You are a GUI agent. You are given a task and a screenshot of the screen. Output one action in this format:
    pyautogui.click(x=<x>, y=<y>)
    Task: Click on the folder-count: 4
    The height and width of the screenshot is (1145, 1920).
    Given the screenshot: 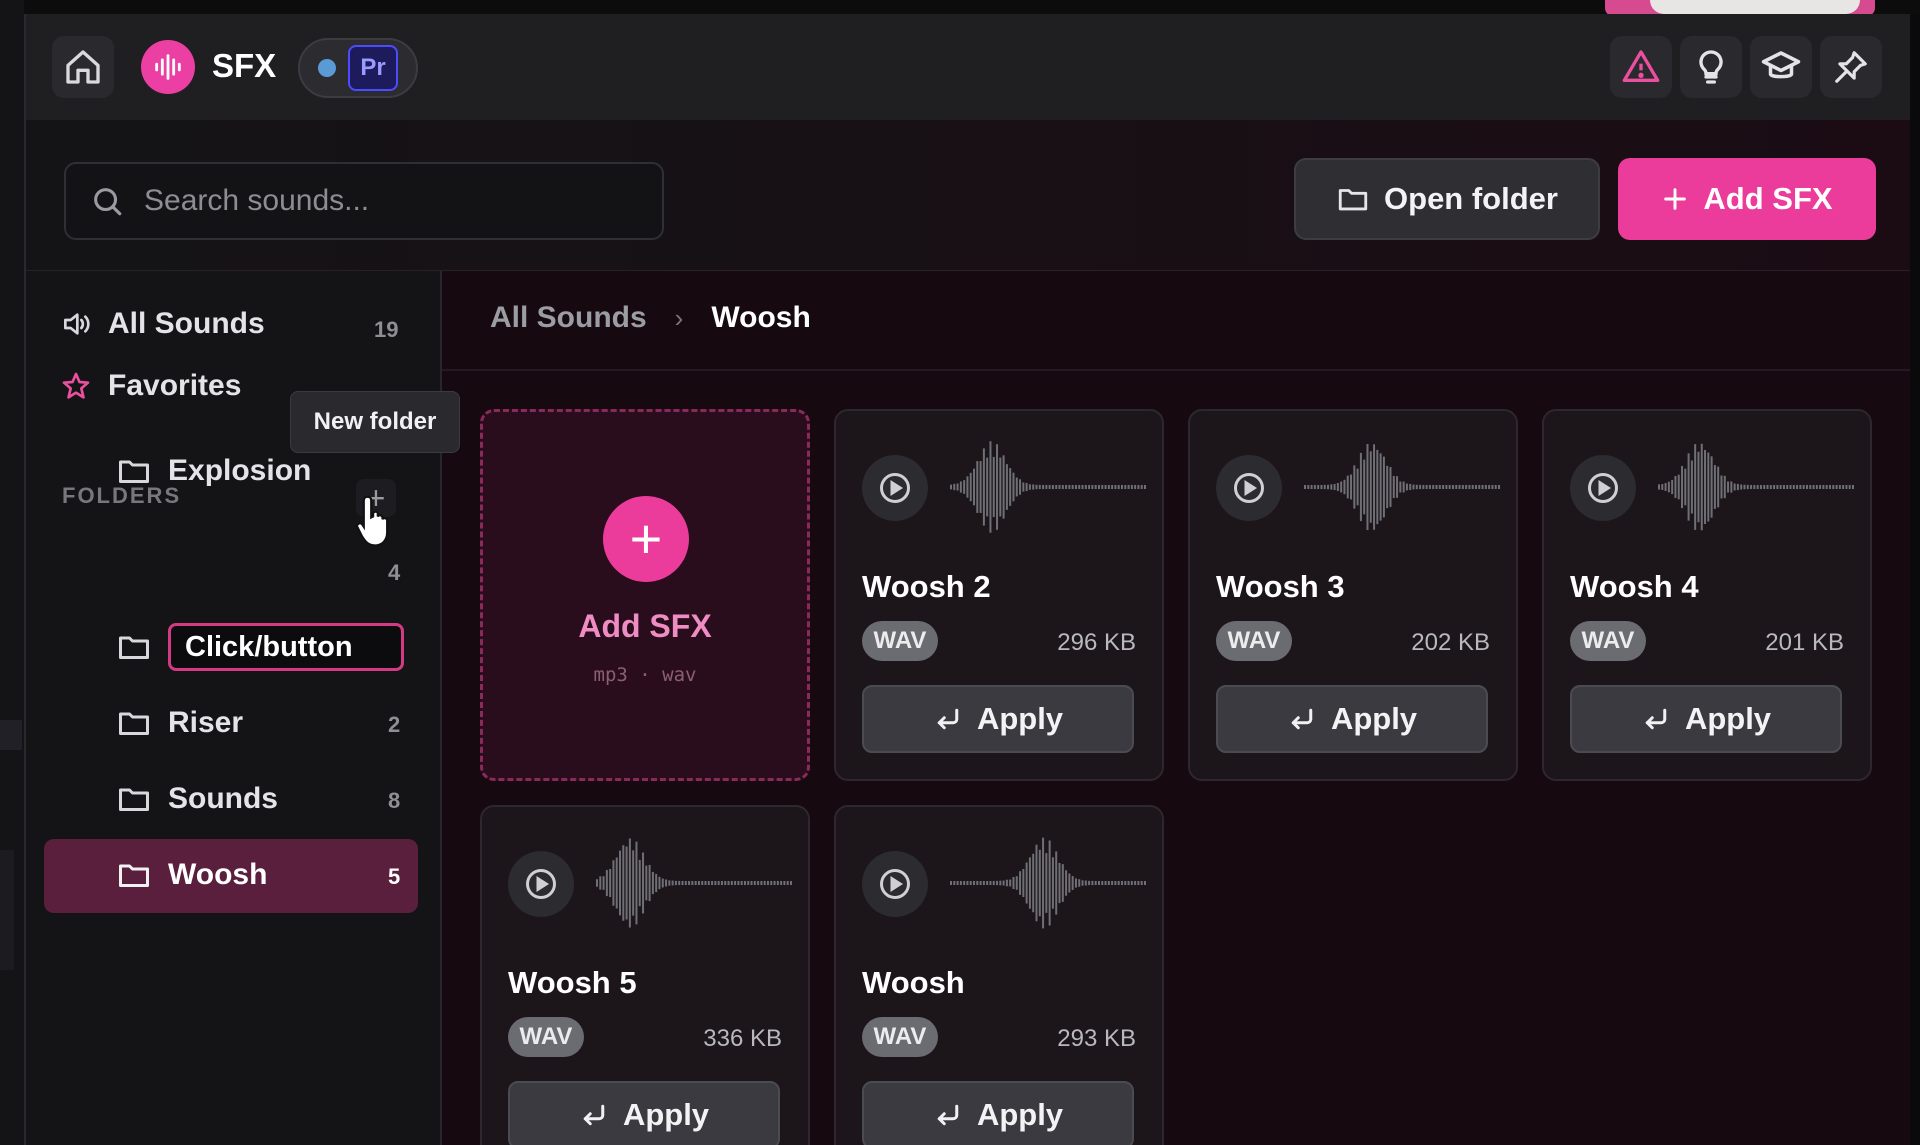 What is the action you would take?
    pyautogui.click(x=394, y=572)
    